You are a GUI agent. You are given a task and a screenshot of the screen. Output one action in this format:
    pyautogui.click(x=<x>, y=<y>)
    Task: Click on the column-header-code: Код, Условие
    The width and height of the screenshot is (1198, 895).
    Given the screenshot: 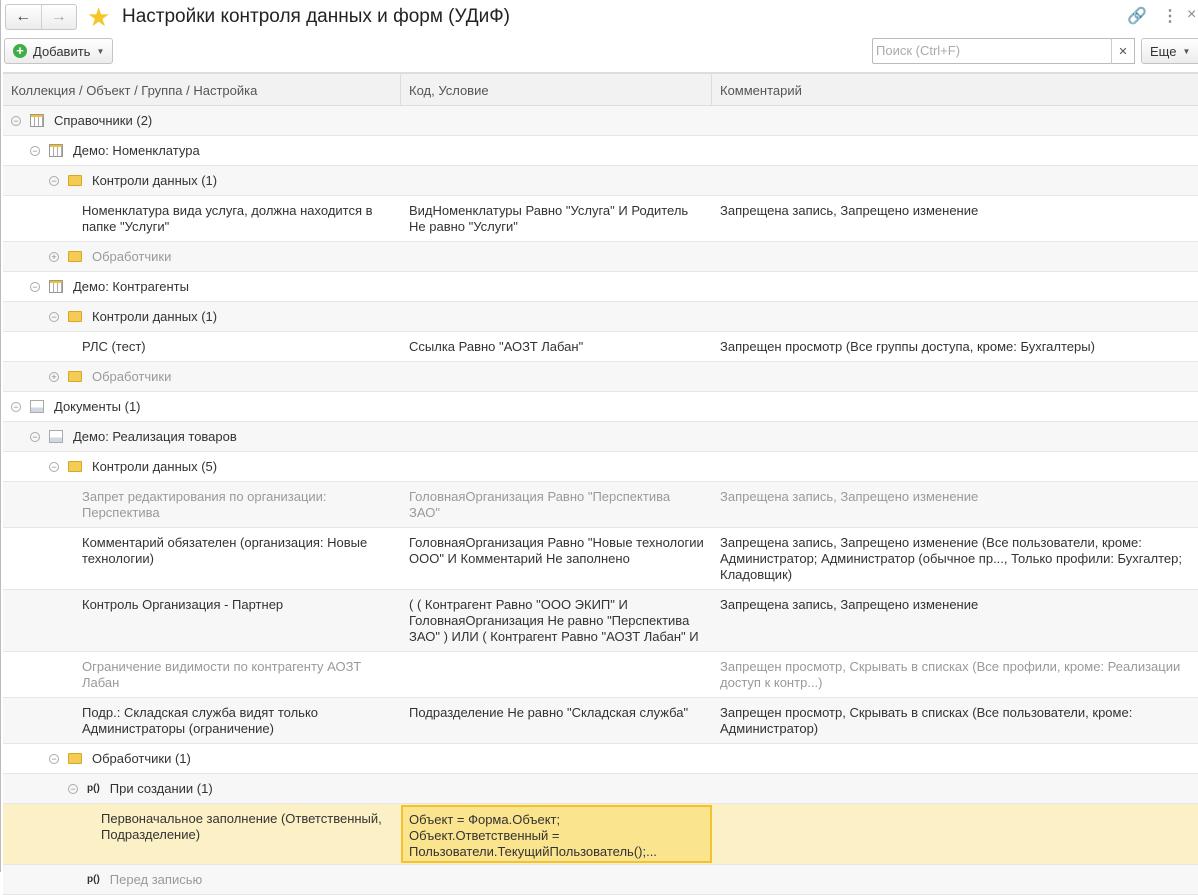 What is the action you would take?
    pyautogui.click(x=556, y=89)
    